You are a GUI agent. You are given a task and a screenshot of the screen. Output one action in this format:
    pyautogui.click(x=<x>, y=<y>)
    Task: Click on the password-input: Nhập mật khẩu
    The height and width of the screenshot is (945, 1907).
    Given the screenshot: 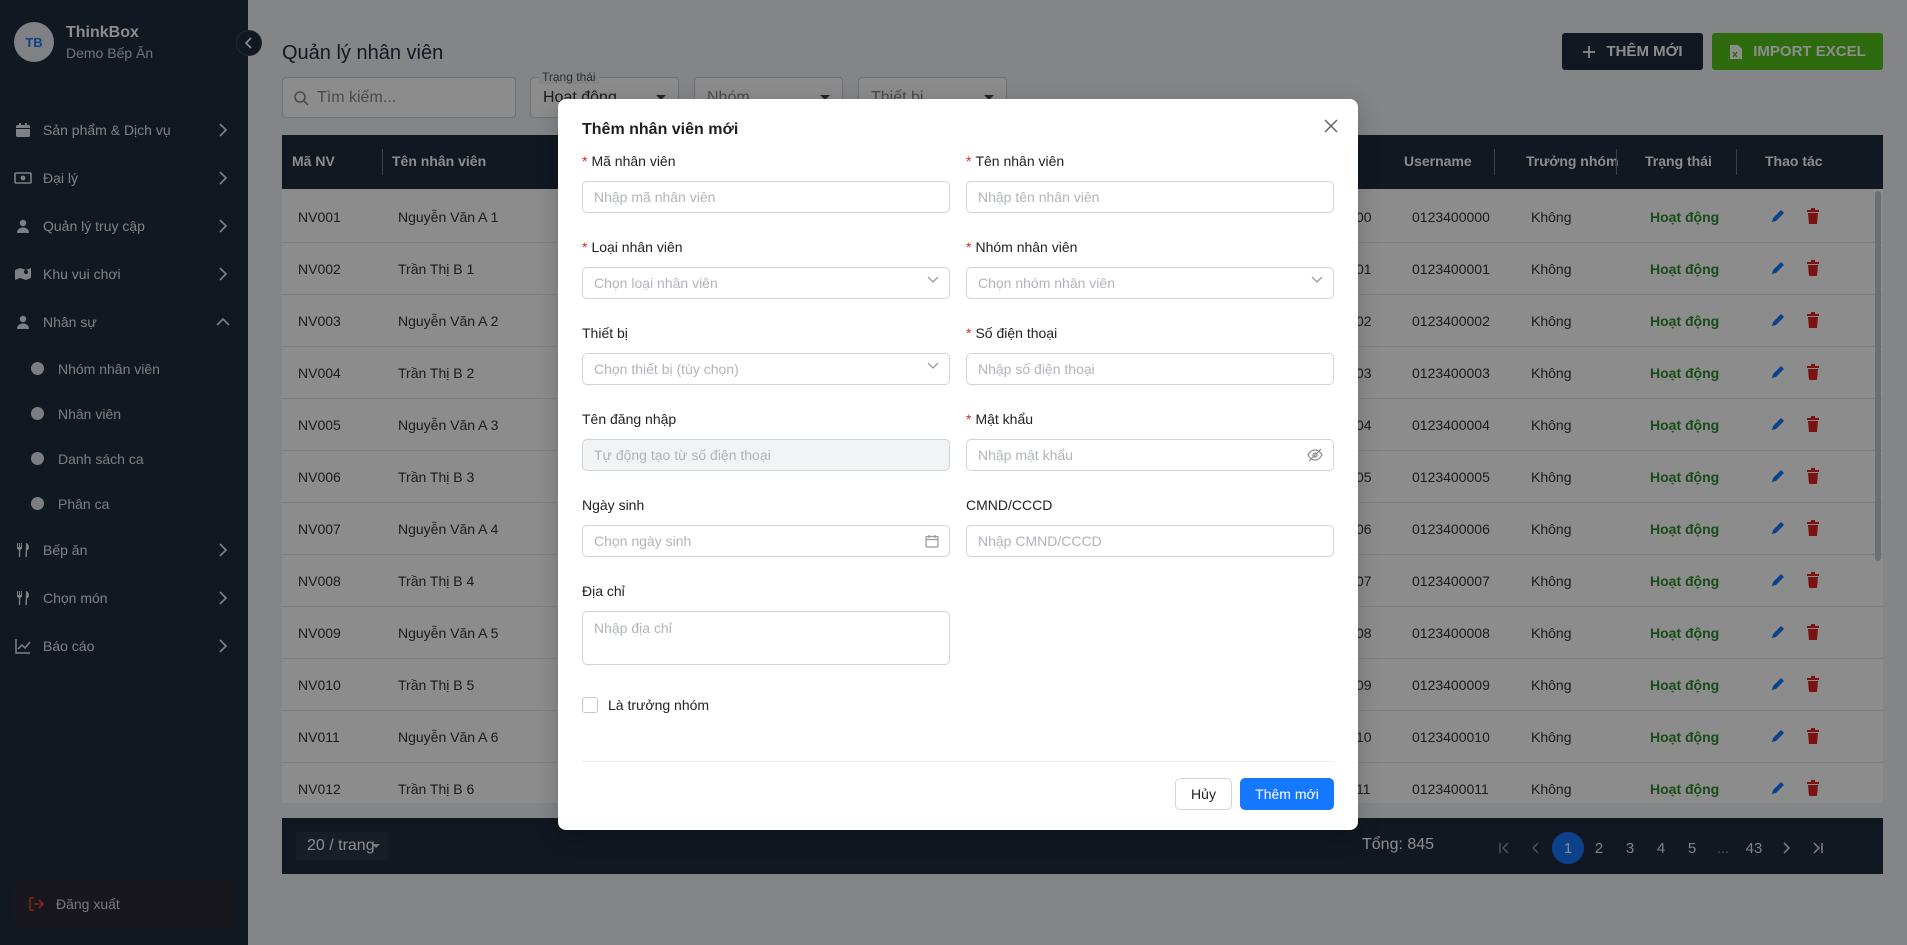 What is the action you would take?
    pyautogui.click(x=1150, y=455)
    